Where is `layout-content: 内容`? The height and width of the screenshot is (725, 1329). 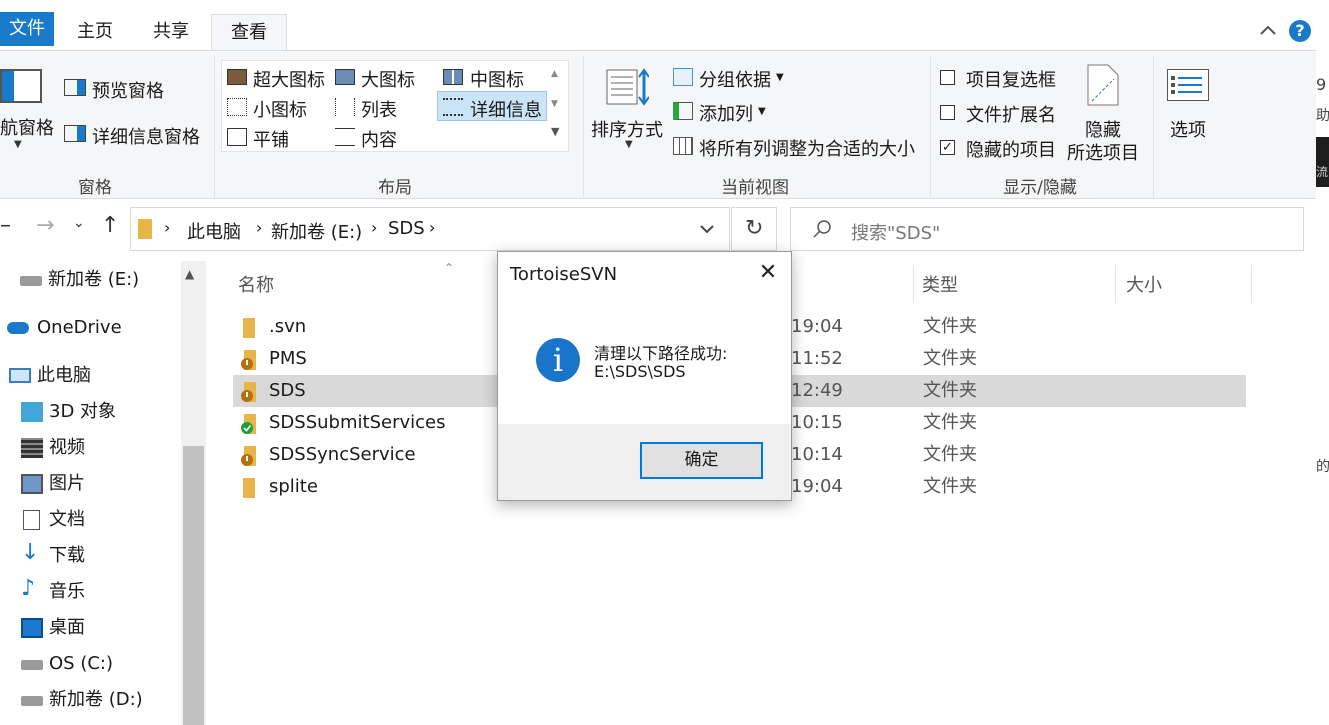
layout-content: 内容 is located at coordinates (379, 139).